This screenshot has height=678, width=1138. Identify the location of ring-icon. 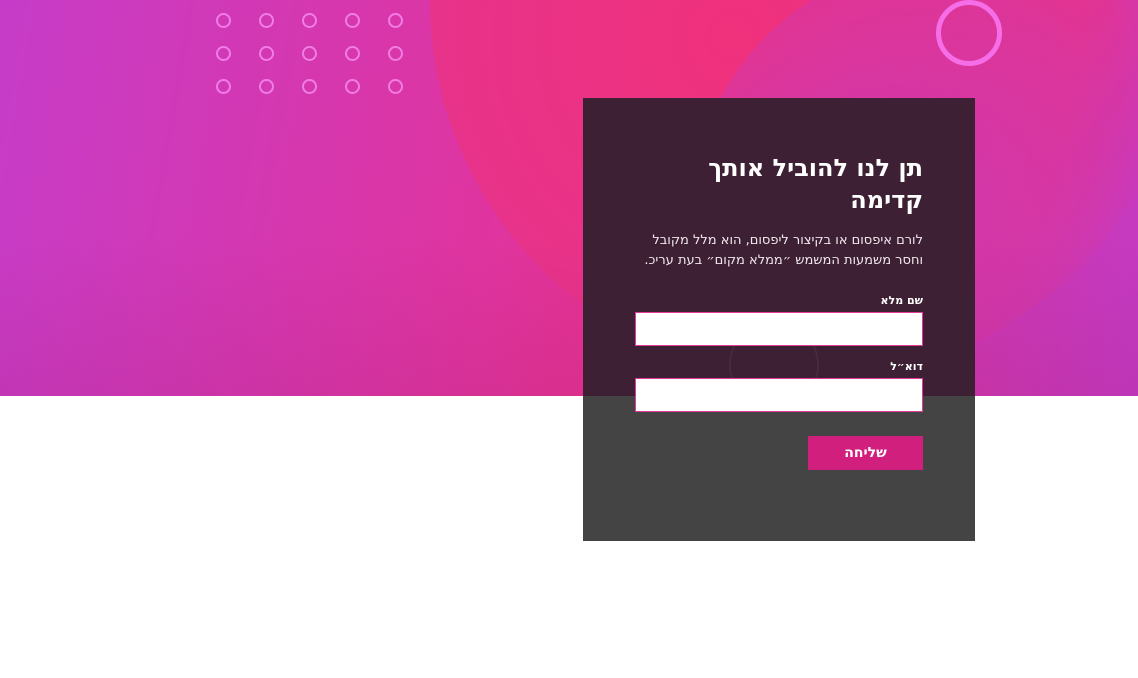
(969, 33).